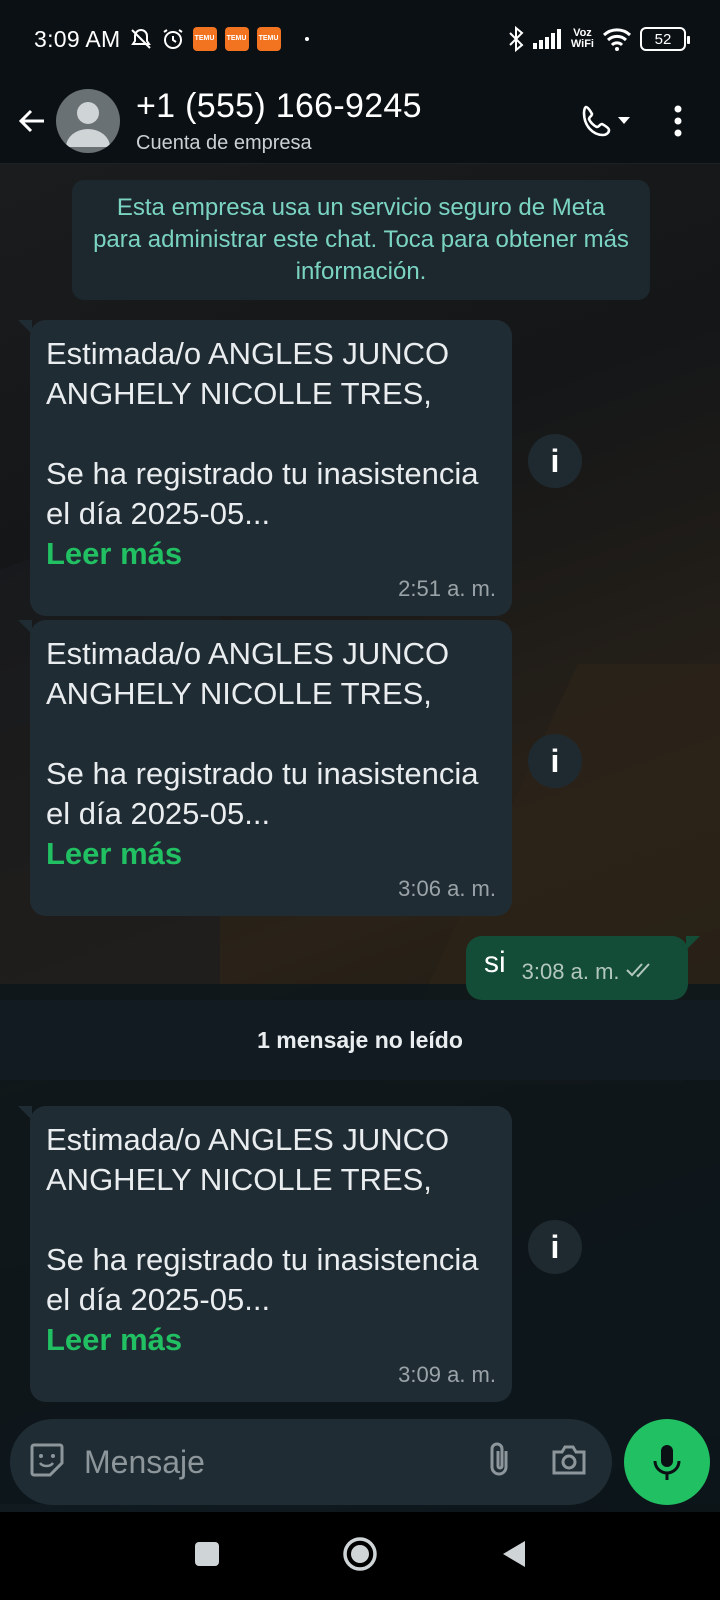 This screenshot has height=1600, width=720. I want to click on status-bar: 3:09 AM TEMU TEMU TEMU Voz WiFi 52, so click(360, 39).